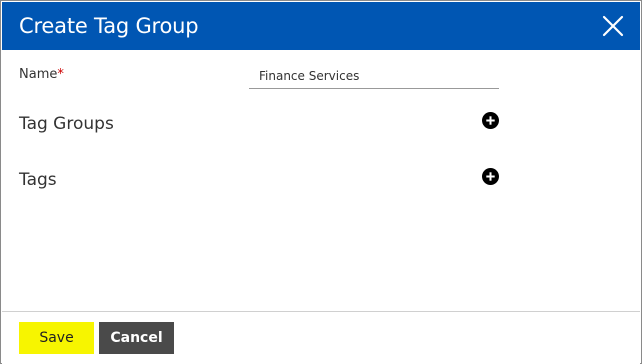 This screenshot has height=364, width=642. I want to click on dialog-footer: Save Cancel, so click(321, 337).